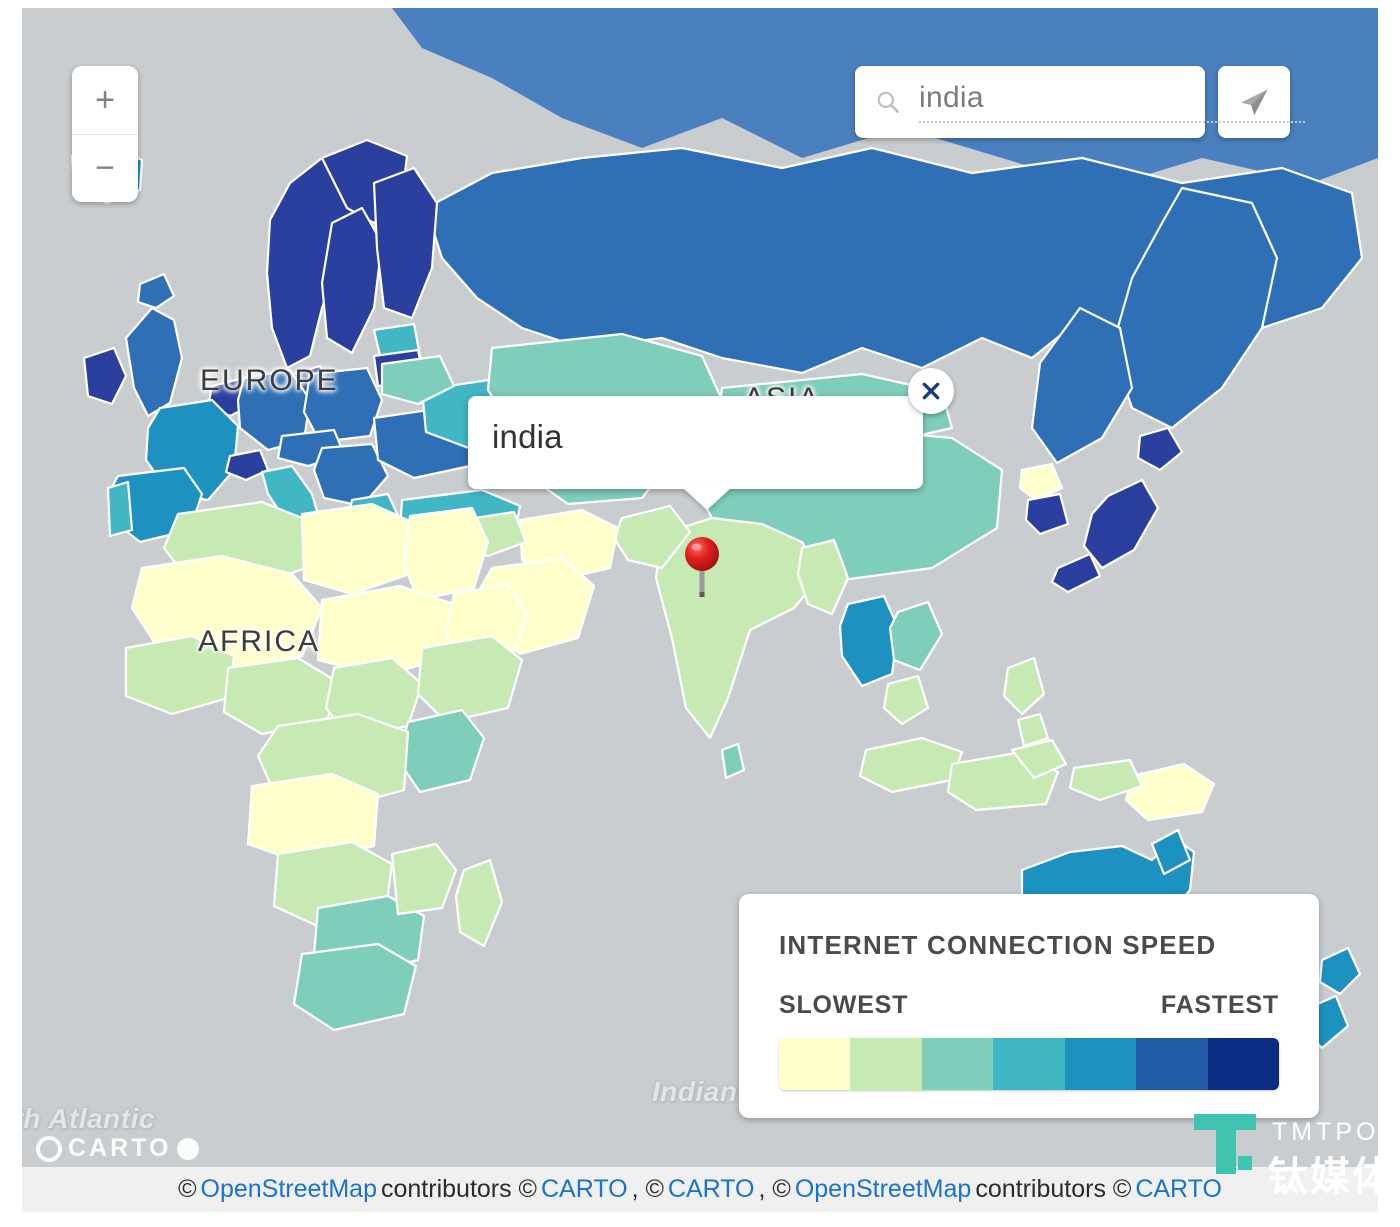  I want to click on search-bar, so click(1080, 102).